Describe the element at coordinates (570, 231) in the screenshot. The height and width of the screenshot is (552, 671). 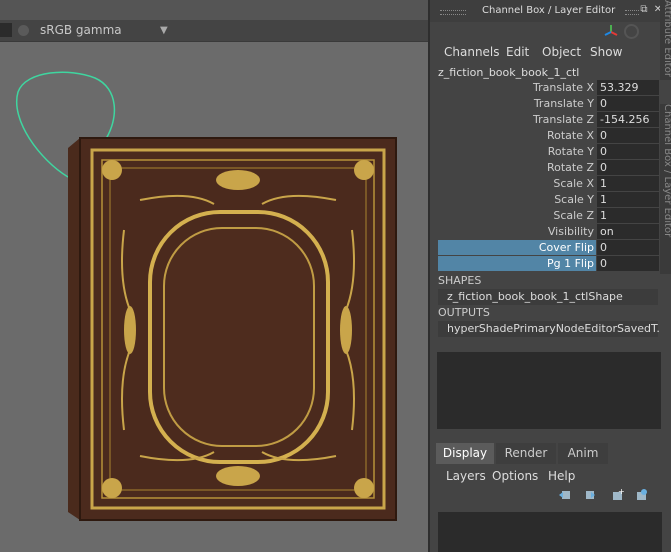
I see `attr-label: Visibility` at that location.